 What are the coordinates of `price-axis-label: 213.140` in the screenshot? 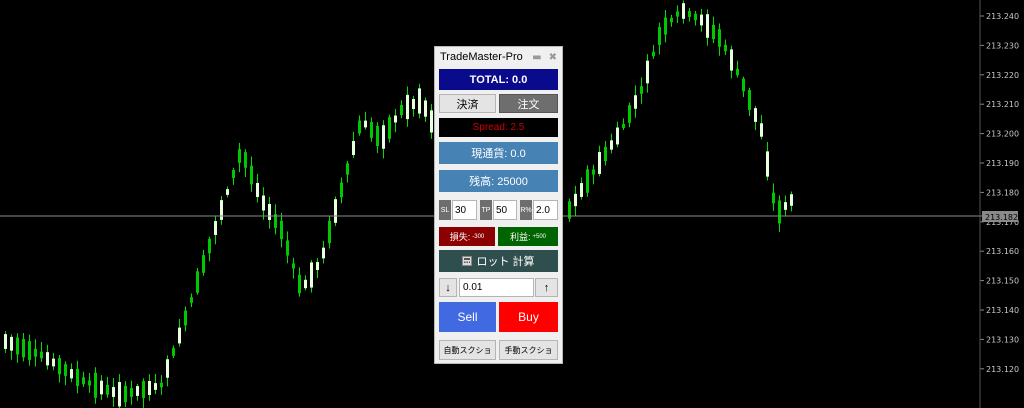 It's located at (1002, 310).